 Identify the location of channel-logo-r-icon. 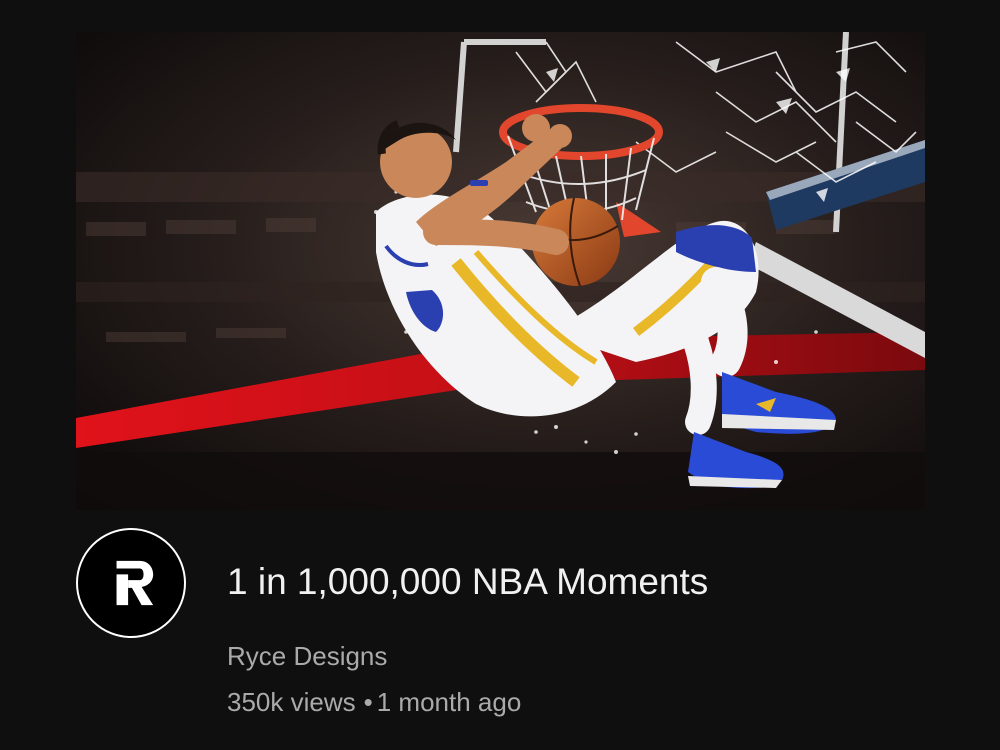
(135, 583).